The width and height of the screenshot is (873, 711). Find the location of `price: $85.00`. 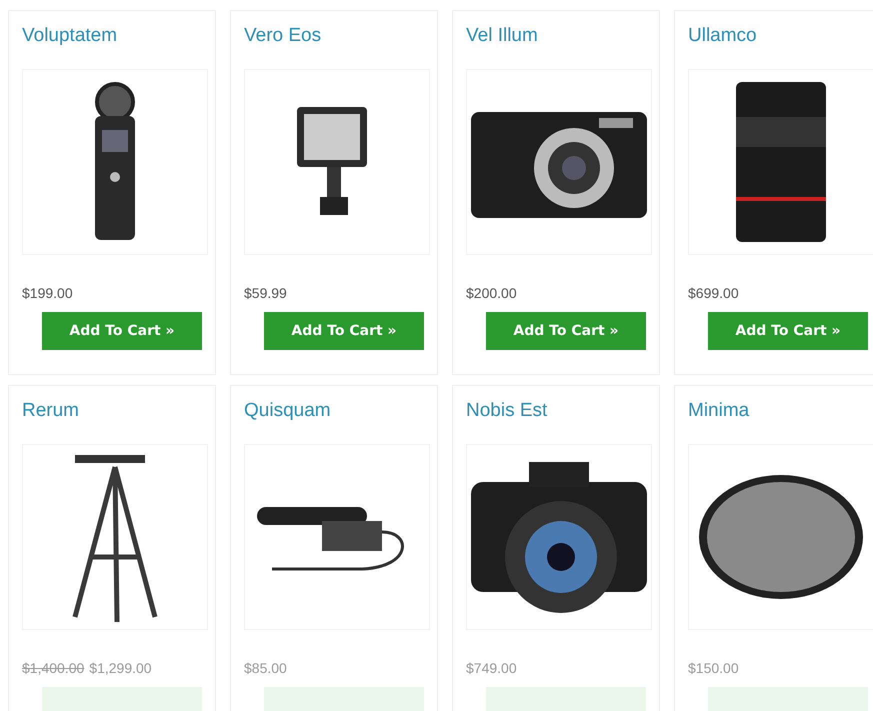

price: $85.00 is located at coordinates (265, 668).